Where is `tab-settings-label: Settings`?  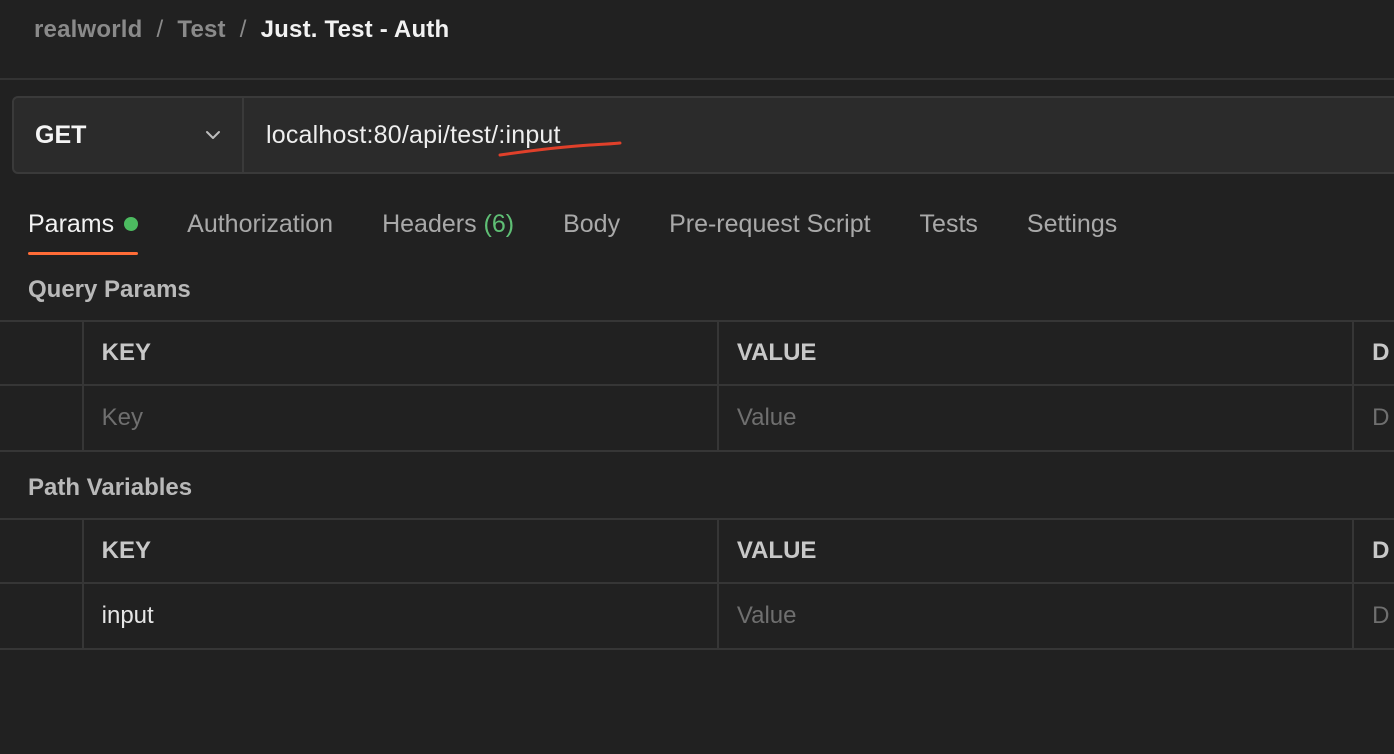
tab-settings-label: Settings is located at coordinates (1072, 224).